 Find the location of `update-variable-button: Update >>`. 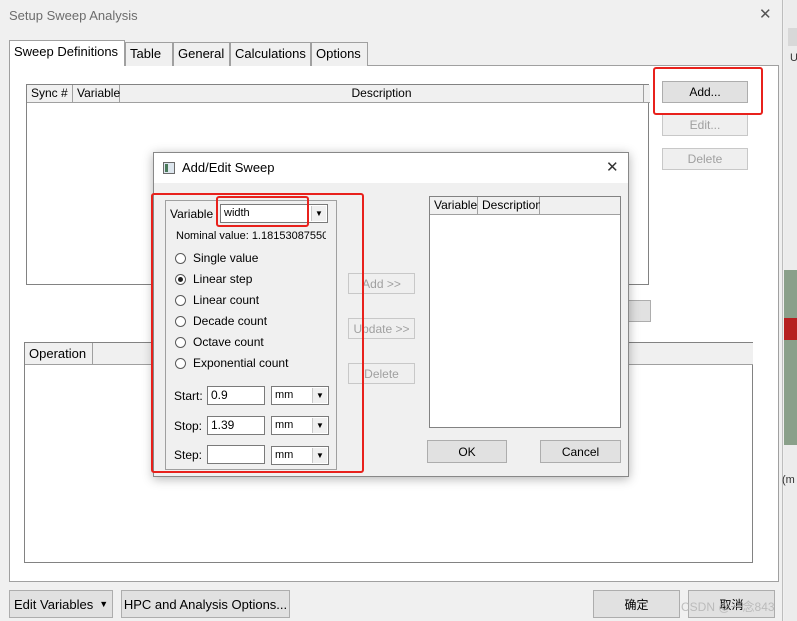

update-variable-button: Update >> is located at coordinates (381, 328).